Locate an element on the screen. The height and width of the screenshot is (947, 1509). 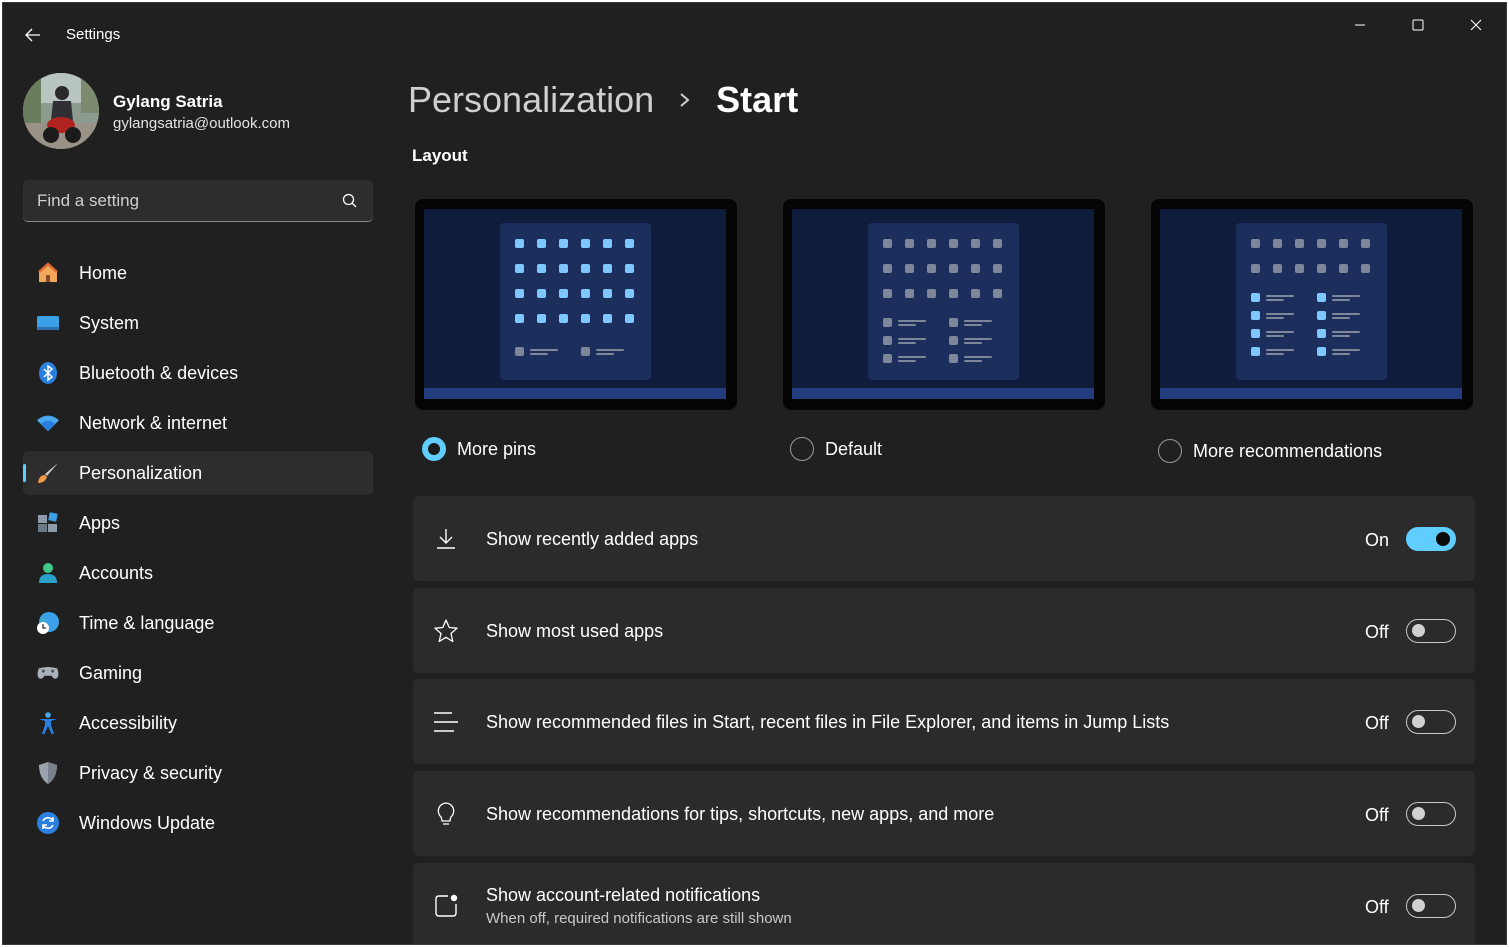
avatar-photo is located at coordinates (61, 111).